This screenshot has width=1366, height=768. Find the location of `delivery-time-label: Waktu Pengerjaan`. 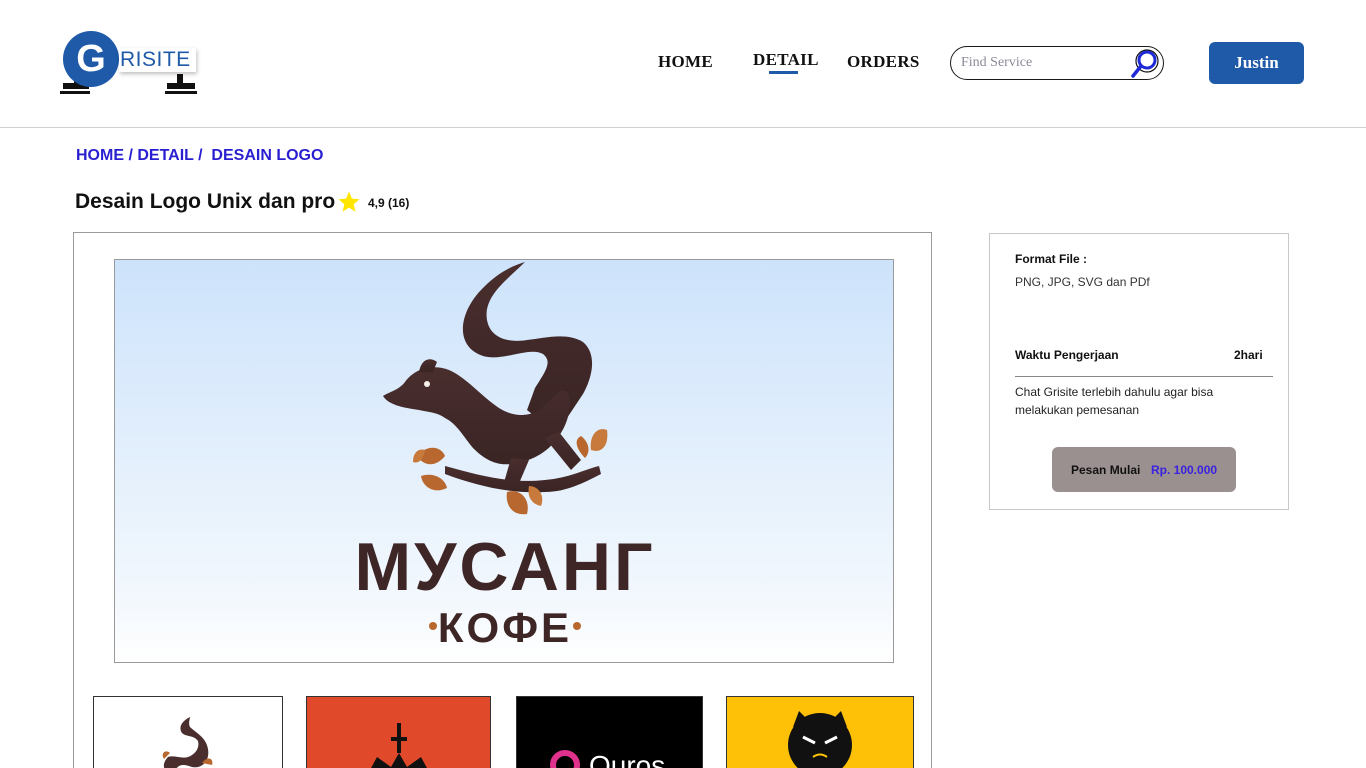

delivery-time-label: Waktu Pengerjaan is located at coordinates (1067, 355).